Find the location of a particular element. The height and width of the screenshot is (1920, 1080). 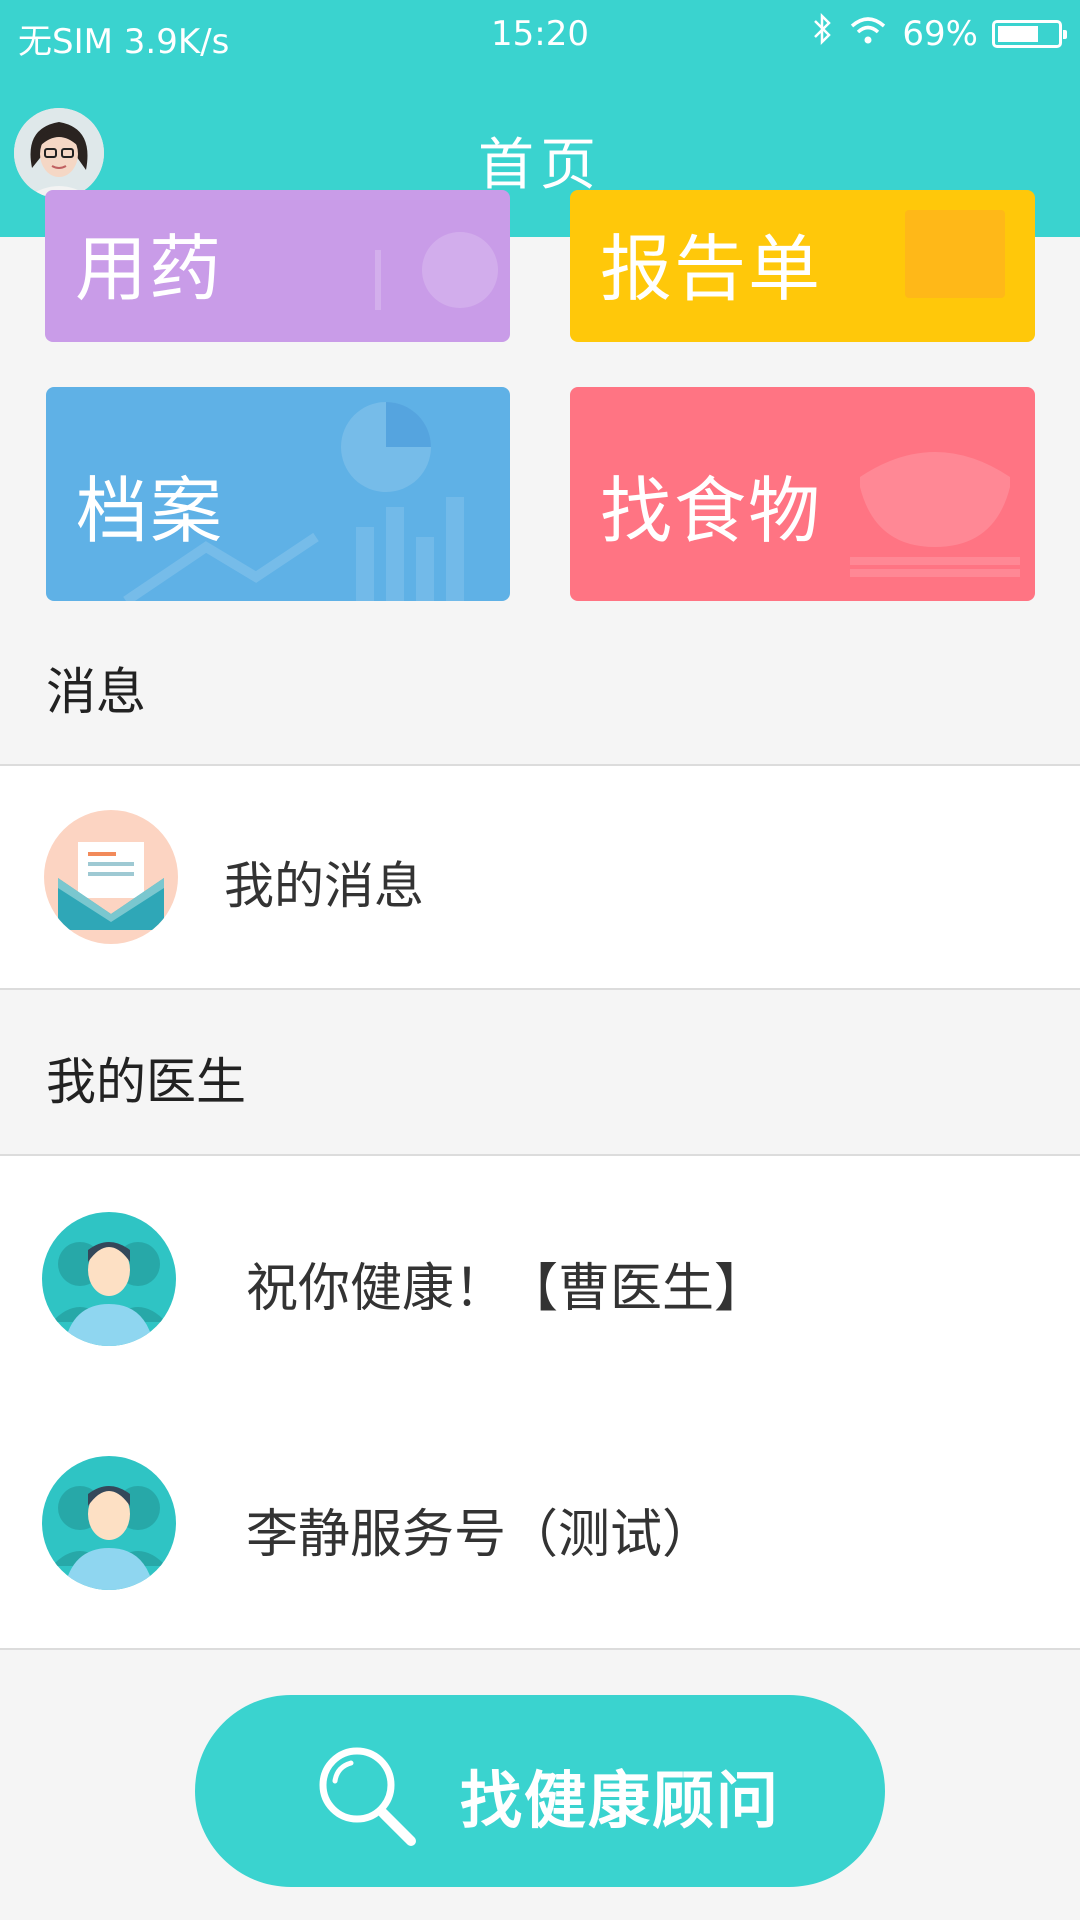

battery-icon is located at coordinates (1029, 33).